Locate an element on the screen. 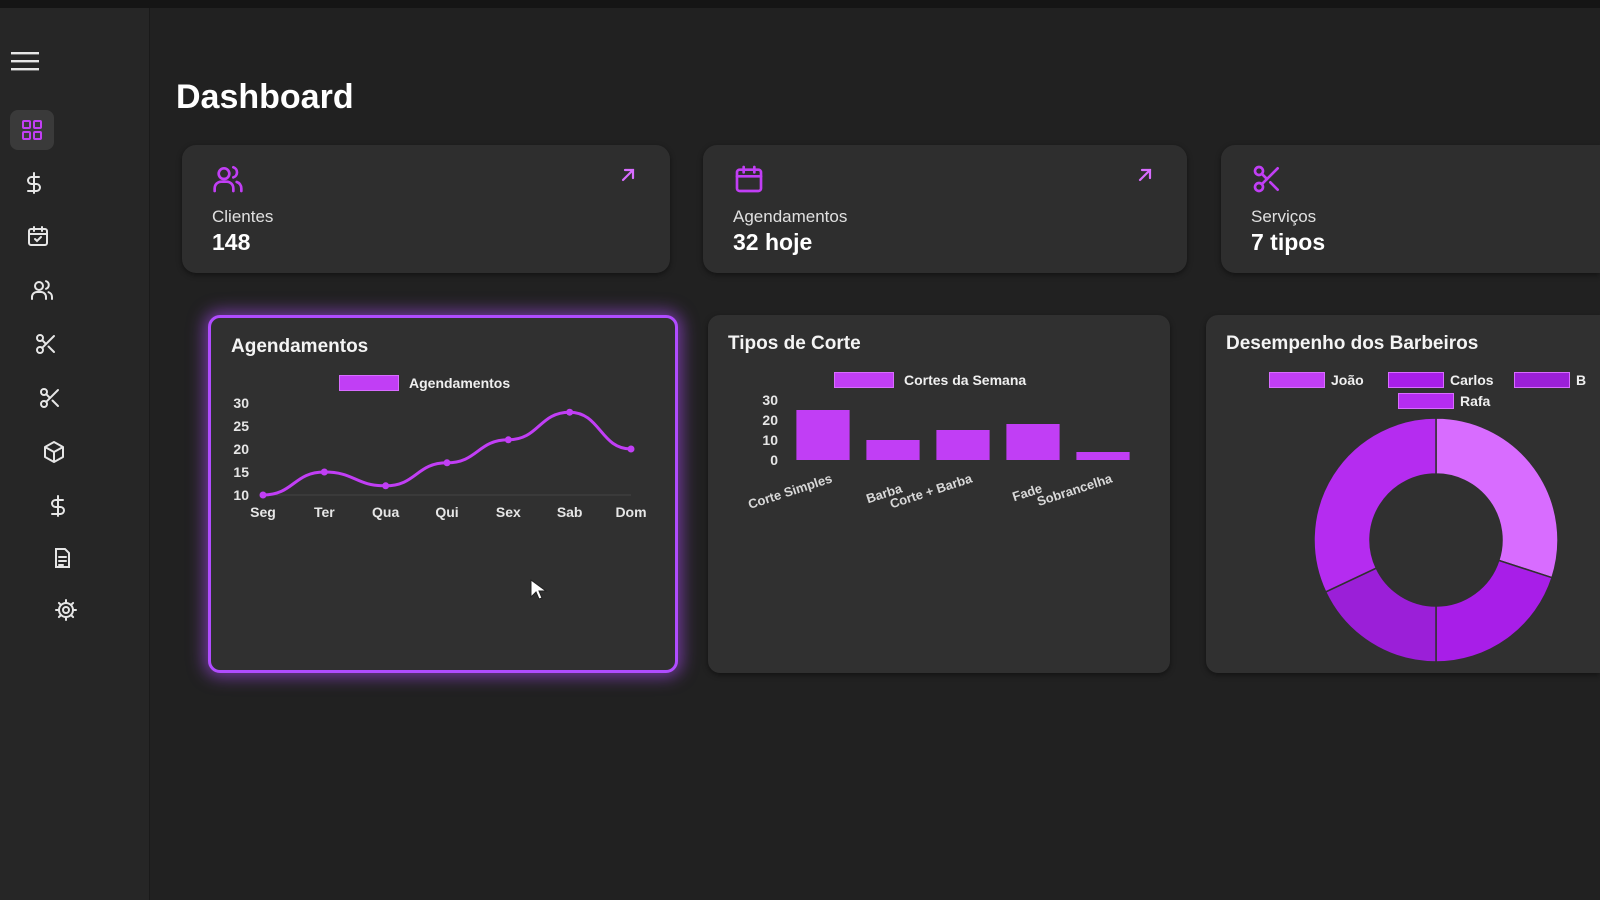  mouse-cursor-icon is located at coordinates (539, 589).